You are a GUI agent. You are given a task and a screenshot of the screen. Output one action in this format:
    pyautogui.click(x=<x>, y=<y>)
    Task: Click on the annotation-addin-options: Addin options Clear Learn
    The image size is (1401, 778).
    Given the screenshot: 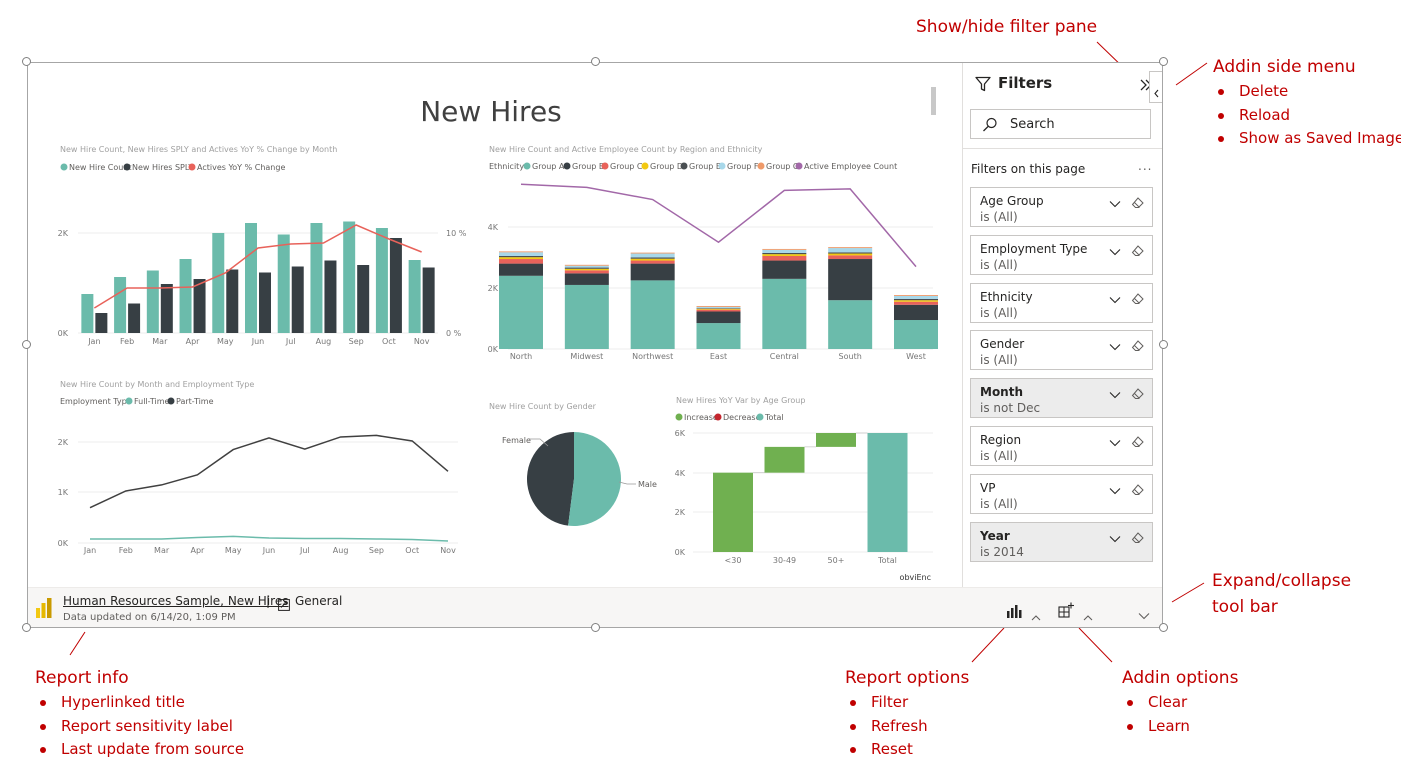 What is the action you would take?
    pyautogui.click(x=1180, y=702)
    